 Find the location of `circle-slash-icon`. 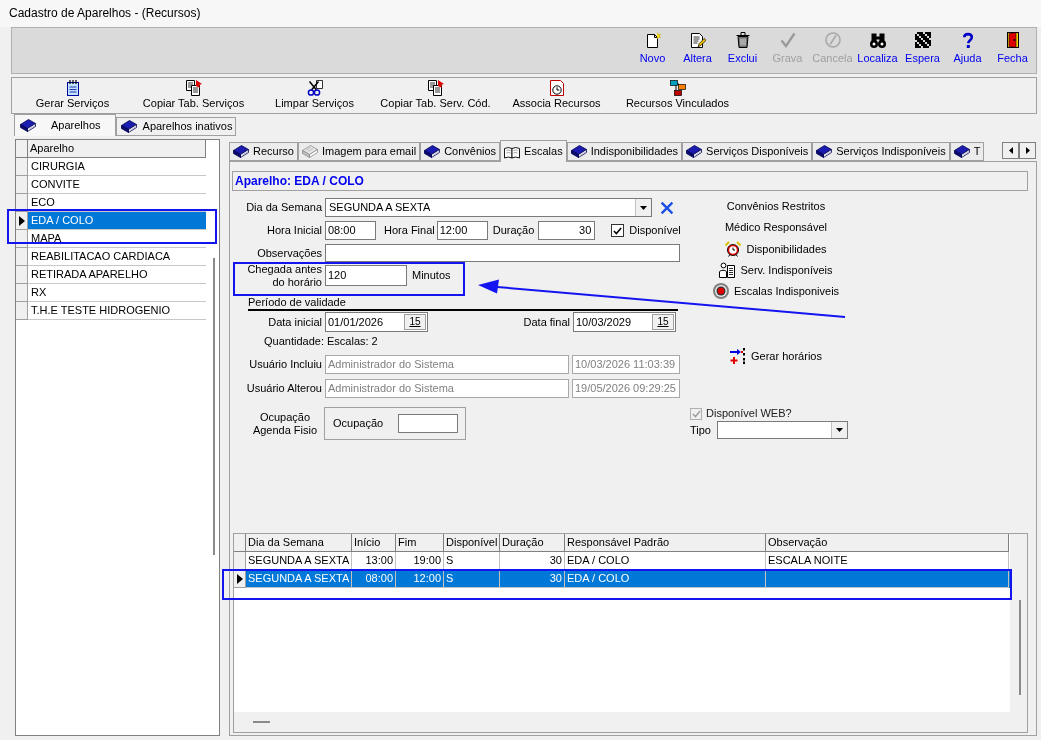

circle-slash-icon is located at coordinates (832, 40).